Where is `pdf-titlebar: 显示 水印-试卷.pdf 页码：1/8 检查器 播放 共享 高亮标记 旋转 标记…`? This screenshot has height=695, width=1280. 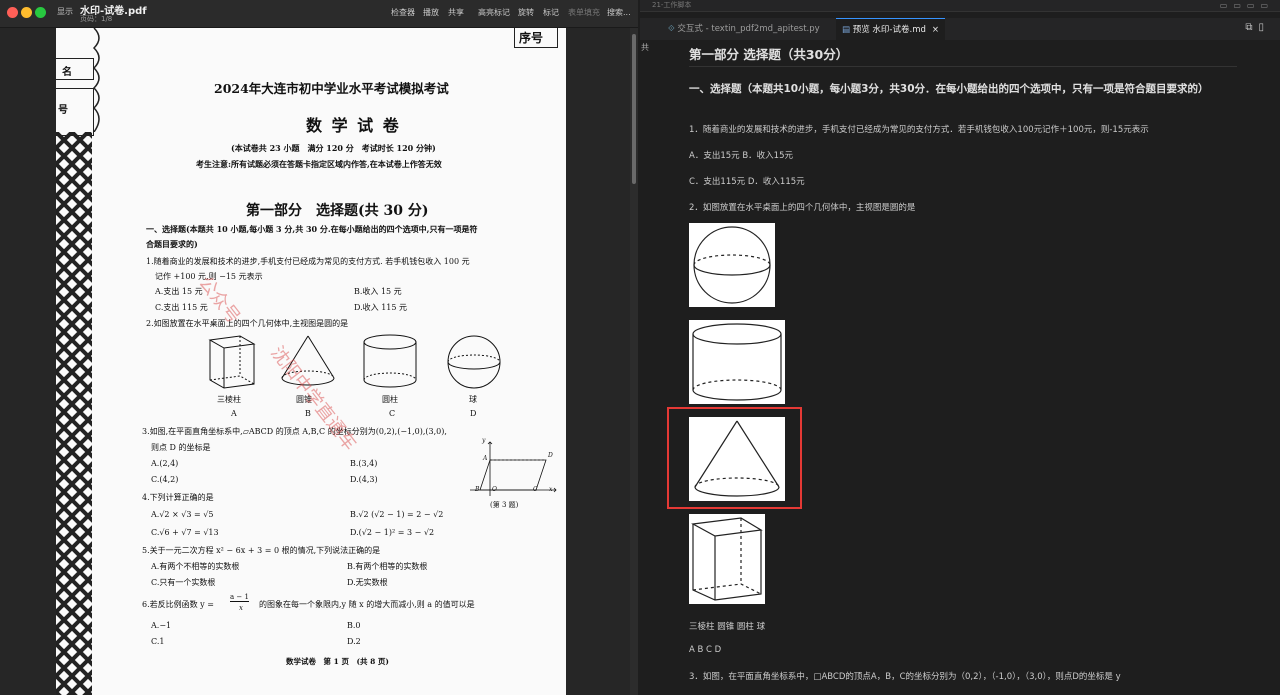 pdf-titlebar: 显示 水印-试卷.pdf 页码：1/8 检查器 播放 共享 高亮标记 旋转 标记… is located at coordinates (319, 14).